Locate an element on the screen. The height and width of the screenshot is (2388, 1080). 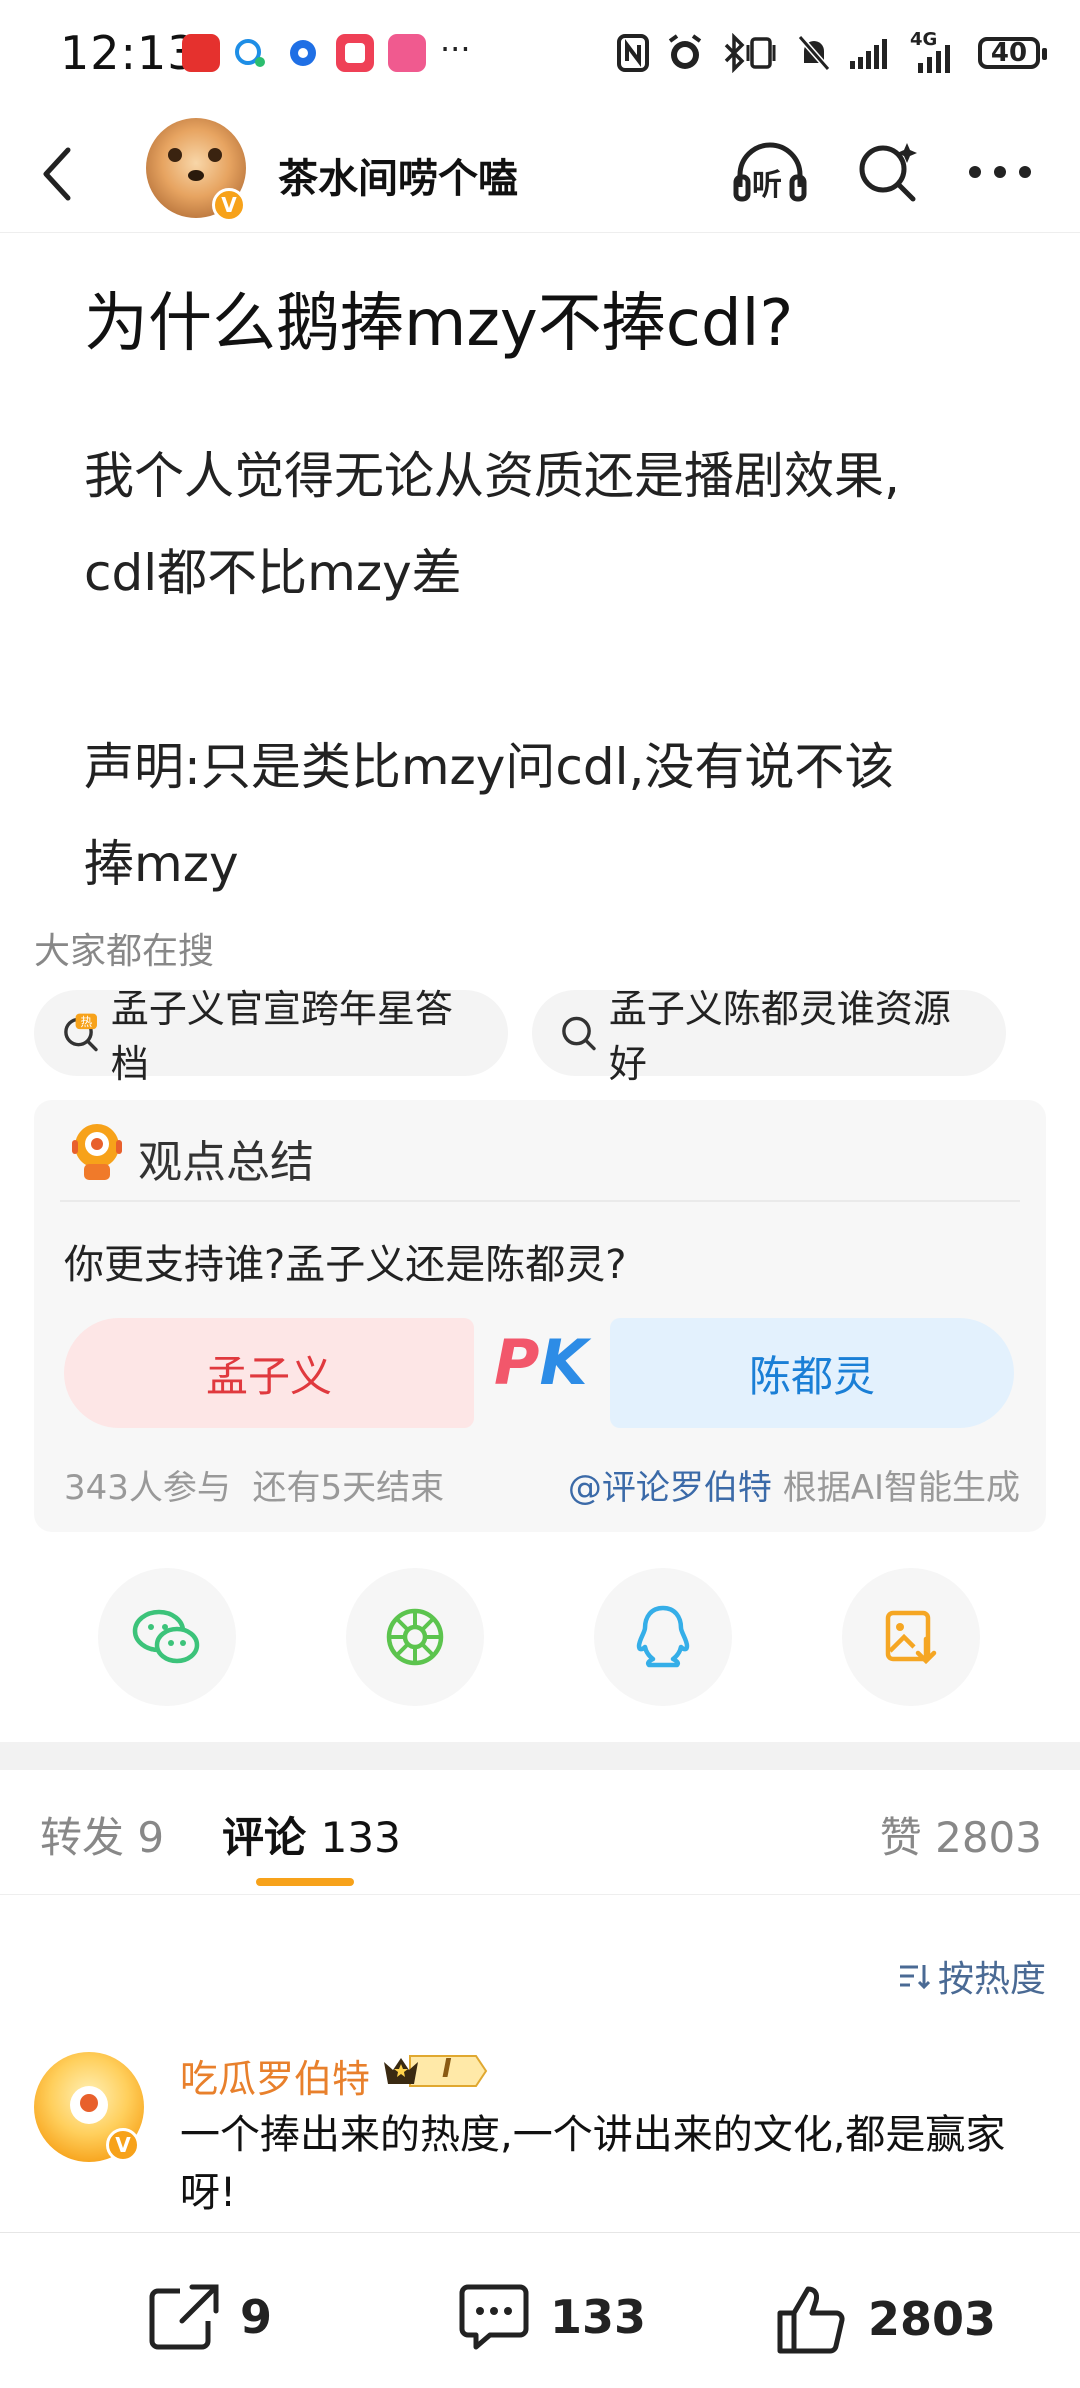
share-moments-button is located at coordinates (415, 1637).